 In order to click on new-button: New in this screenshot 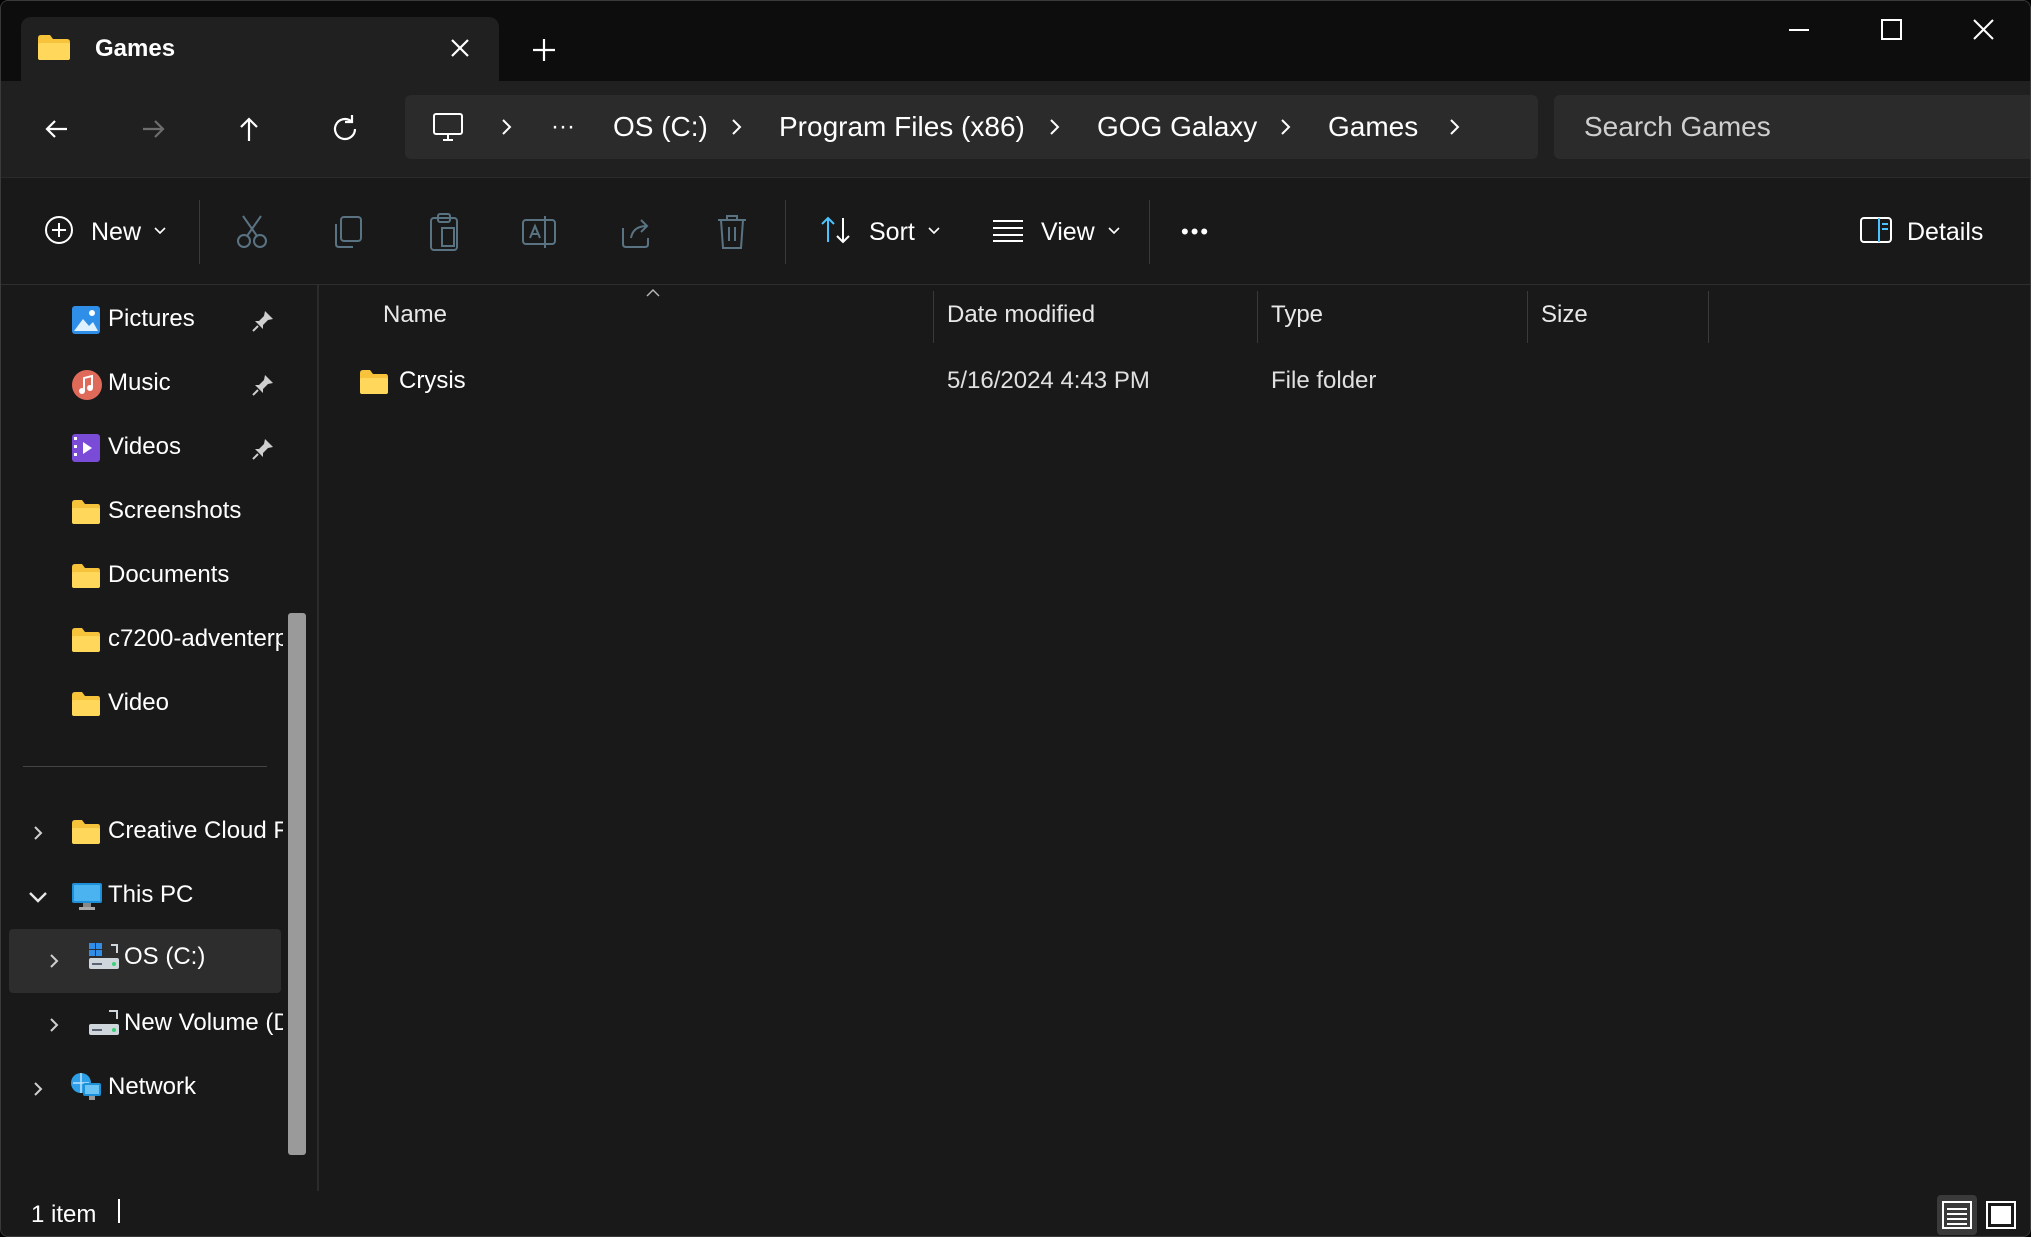, I will do `click(105, 232)`.